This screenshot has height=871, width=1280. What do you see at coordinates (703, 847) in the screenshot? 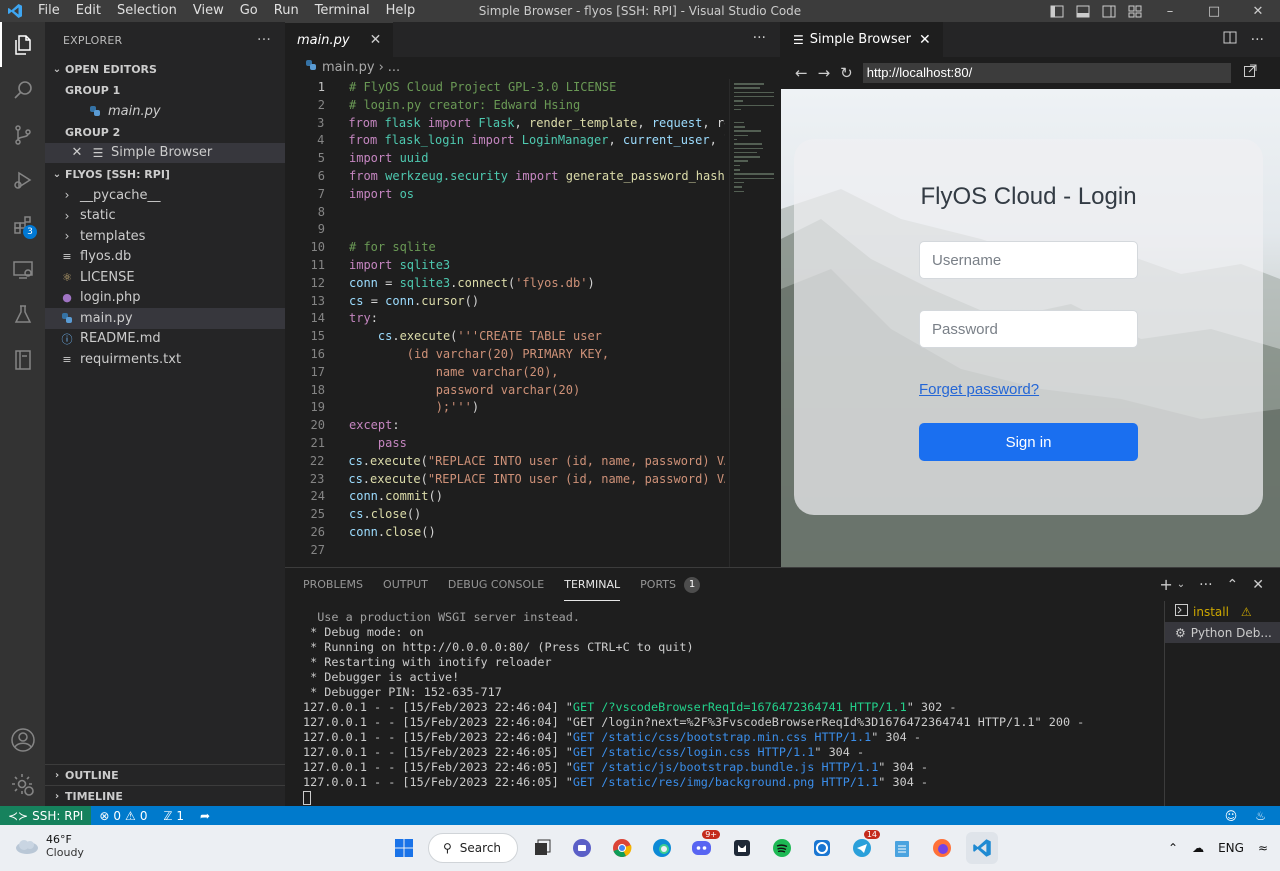
I see `discord-icon: 9+` at bounding box center [703, 847].